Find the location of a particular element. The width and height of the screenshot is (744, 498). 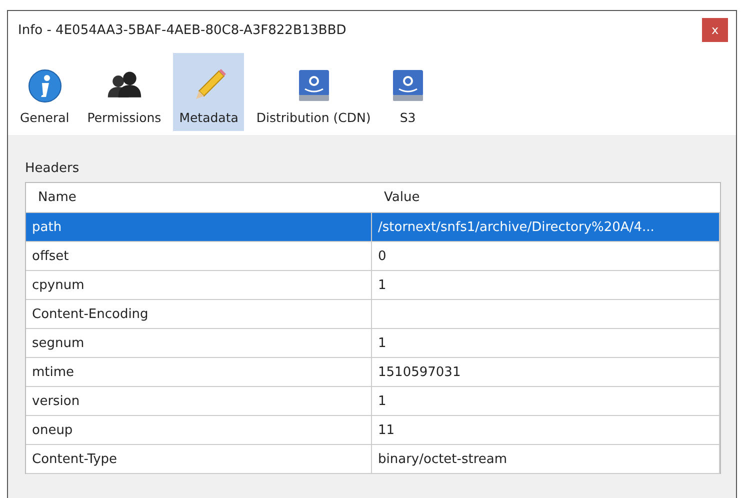

table-cell: version is located at coordinates (199, 401).